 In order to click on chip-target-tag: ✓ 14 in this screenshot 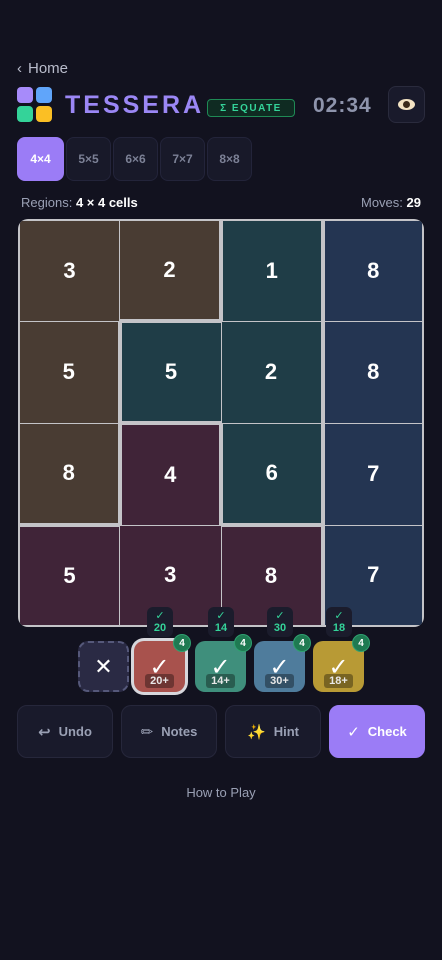, I will do `click(221, 622)`.